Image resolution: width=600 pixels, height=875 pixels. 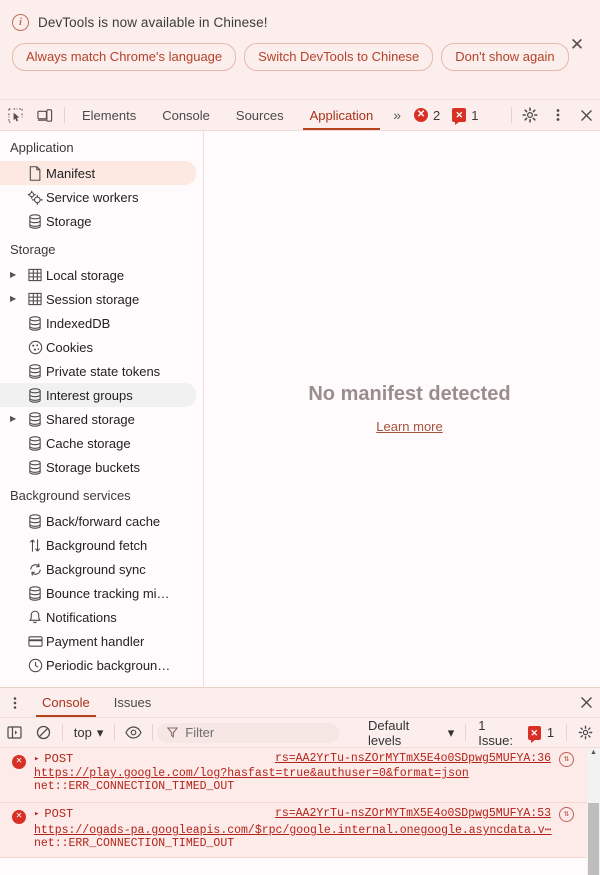 I want to click on sidebar-item-indexeddb: IndexedDB, so click(x=98, y=323).